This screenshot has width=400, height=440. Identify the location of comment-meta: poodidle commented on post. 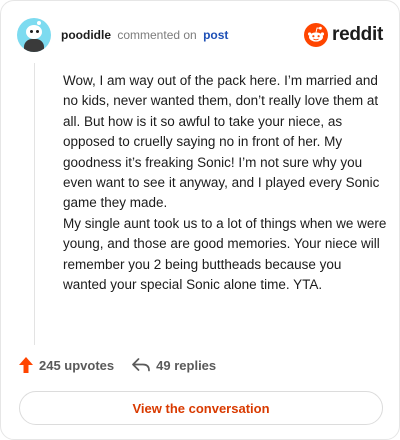
(144, 35).